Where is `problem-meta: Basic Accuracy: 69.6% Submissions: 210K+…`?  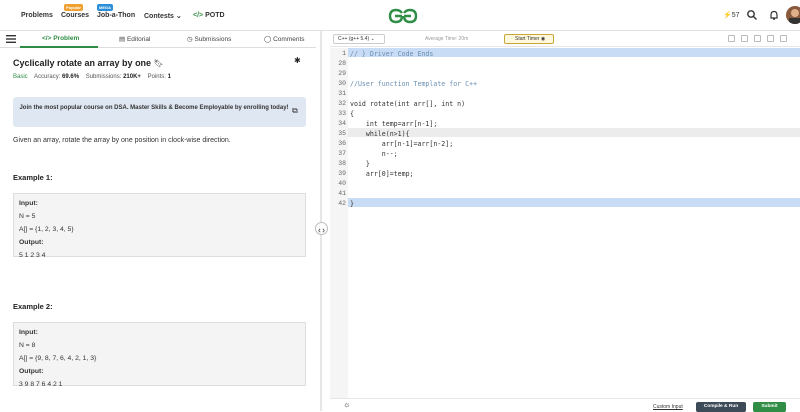 problem-meta: Basic Accuracy: 69.6% Submissions: 210K+… is located at coordinates (92, 77).